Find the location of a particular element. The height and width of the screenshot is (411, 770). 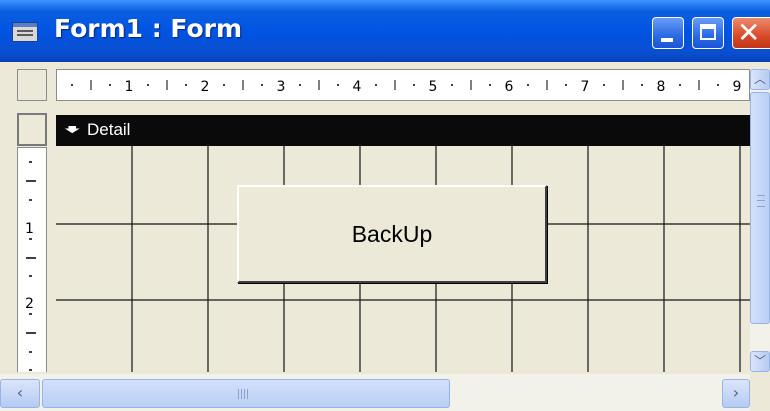

ruler-mark-2: 2 is located at coordinates (205, 87).